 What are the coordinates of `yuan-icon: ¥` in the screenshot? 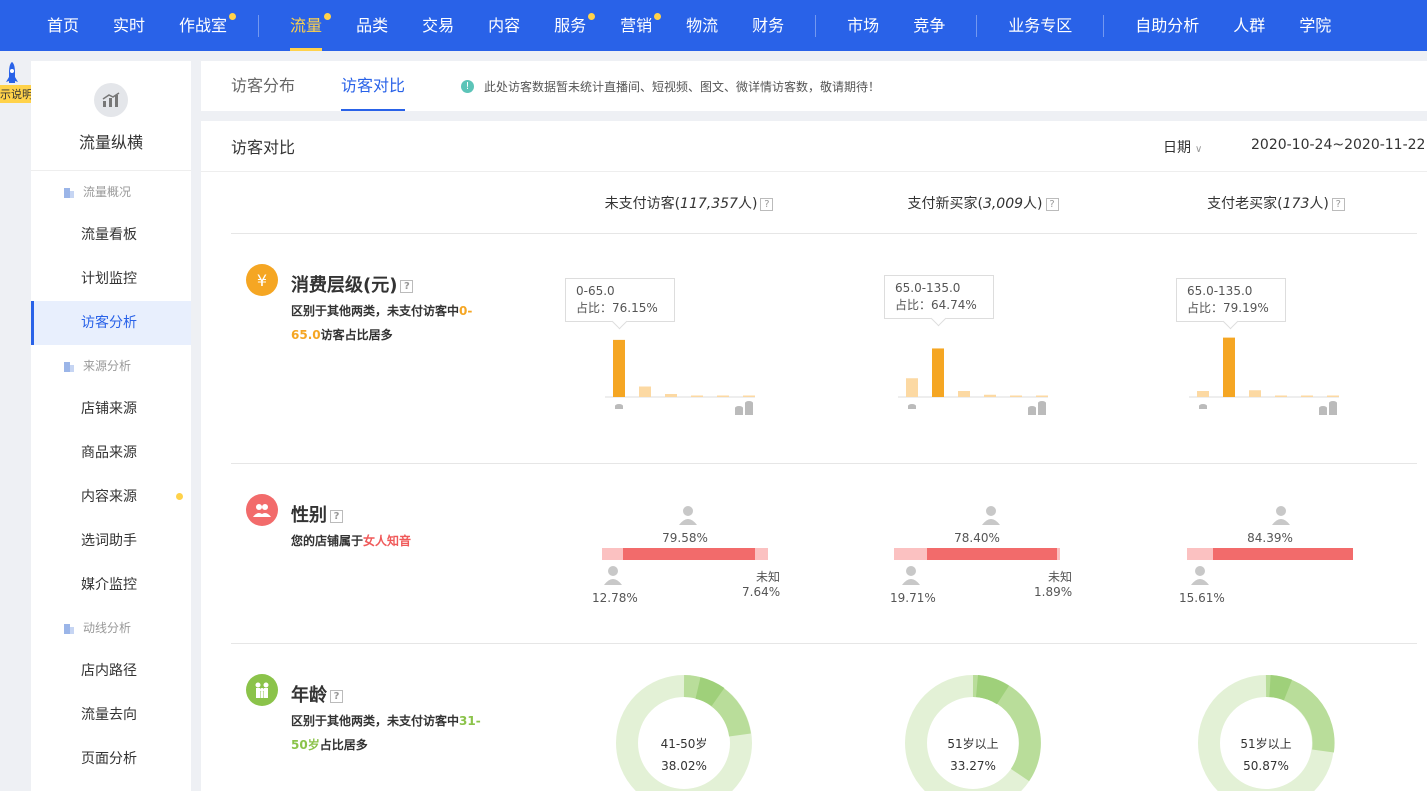 It's located at (262, 280).